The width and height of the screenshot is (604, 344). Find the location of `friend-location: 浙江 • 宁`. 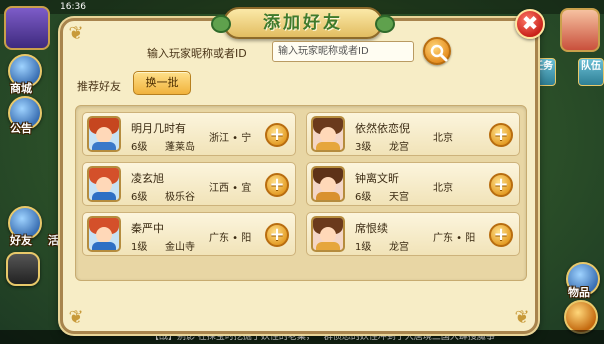

friend-location: 浙江 • 宁 is located at coordinates (230, 138).